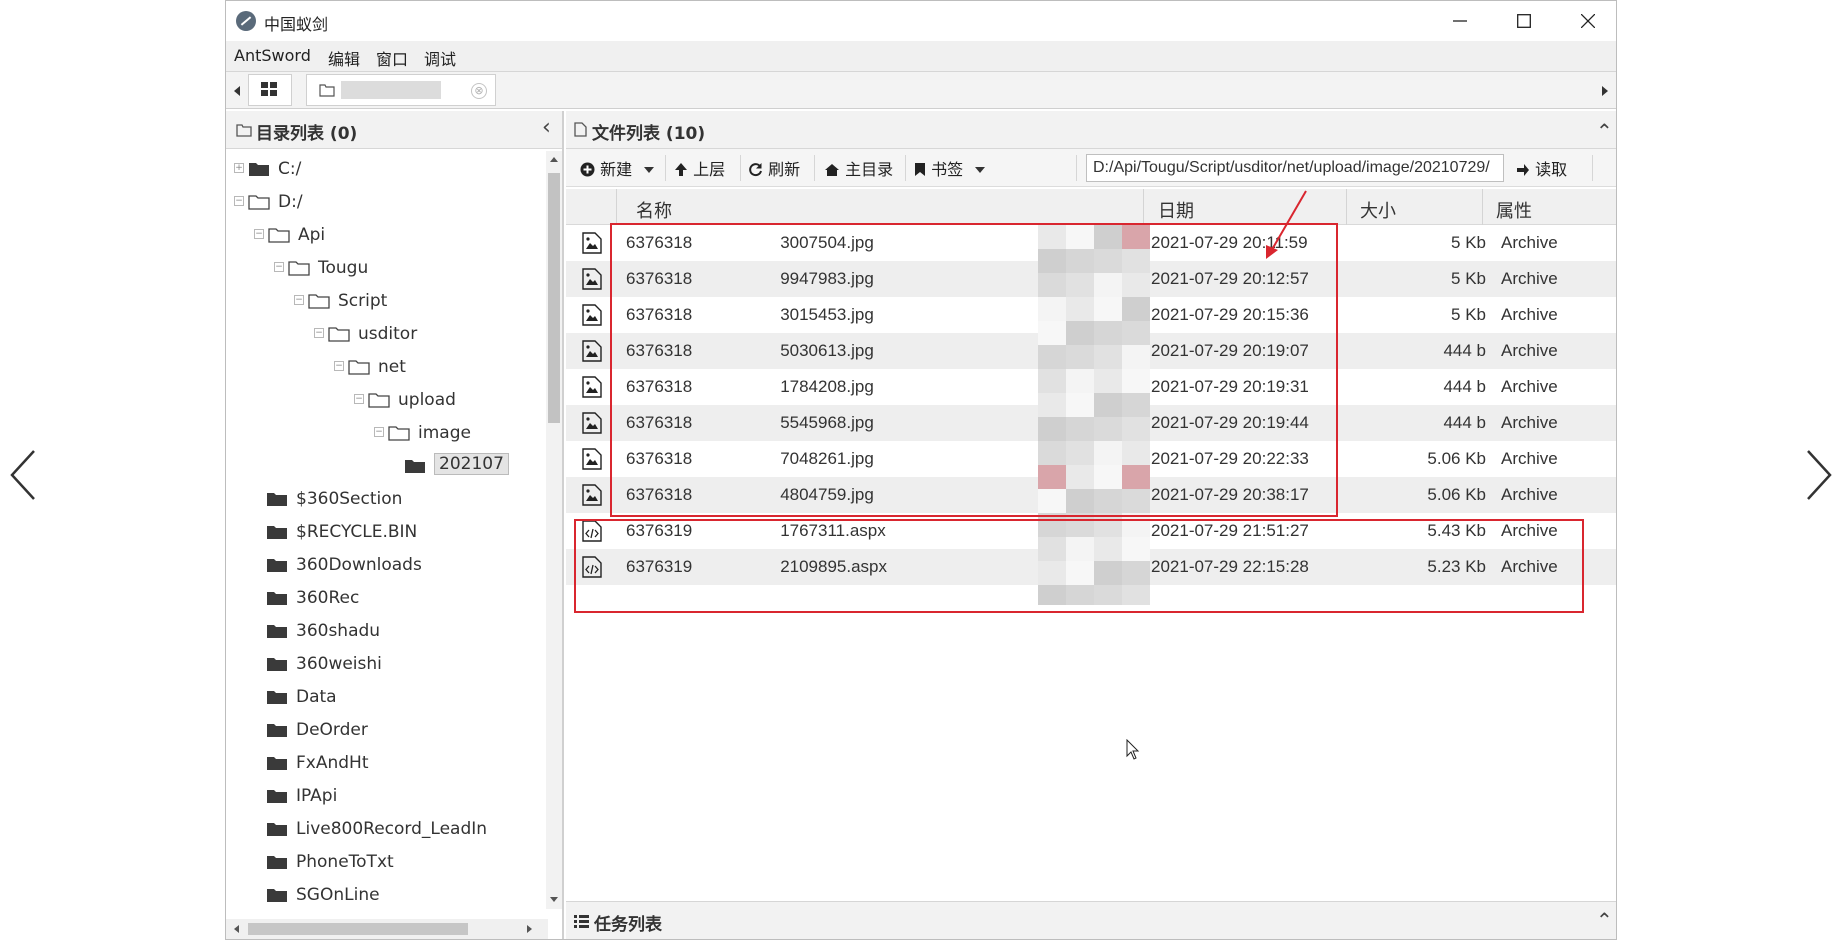 The width and height of the screenshot is (1840, 940). Describe the element at coordinates (920, 169) in the screenshot. I see `bookmark-icon` at that location.